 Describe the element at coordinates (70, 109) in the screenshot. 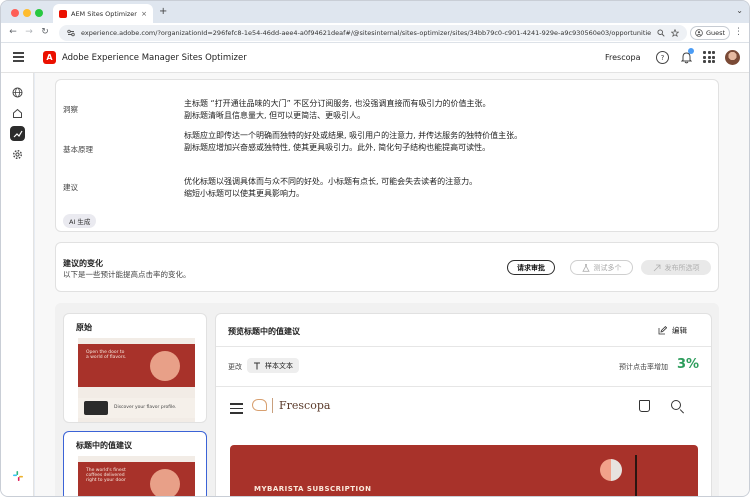

I see `insight-label: 洞察` at that location.